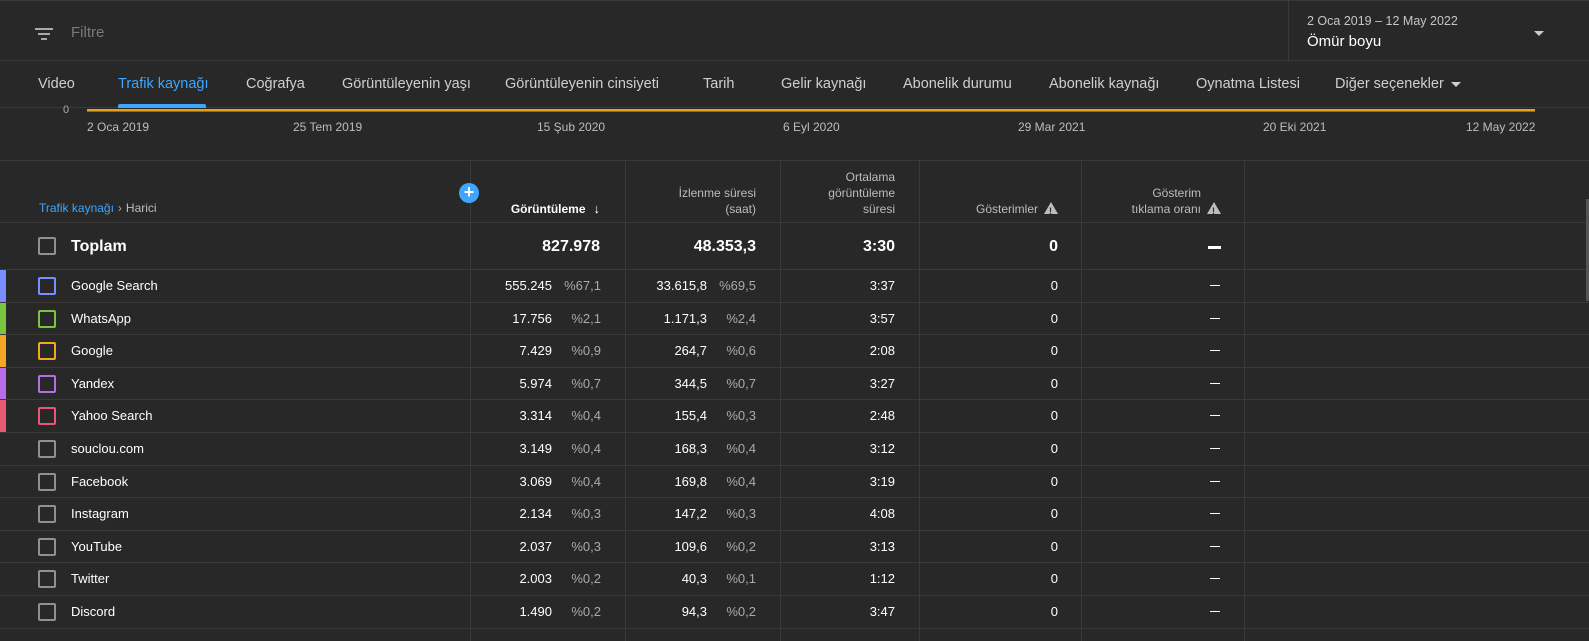 The width and height of the screenshot is (1589, 641). I want to click on header-avg-line3: süresi, so click(878, 209).